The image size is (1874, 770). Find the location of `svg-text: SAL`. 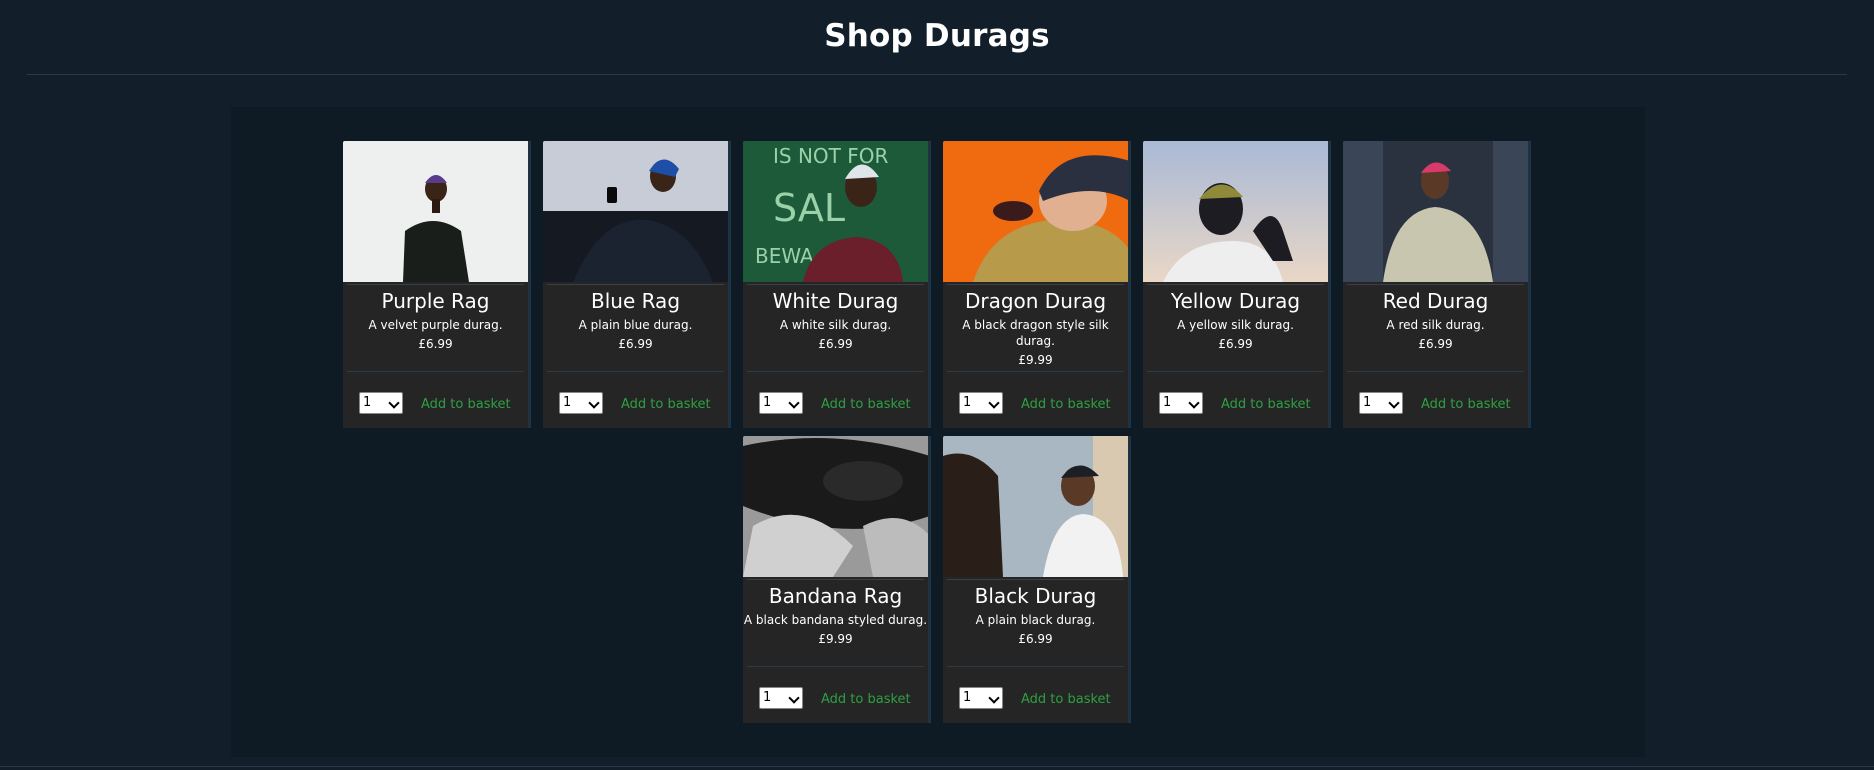

svg-text: SAL is located at coordinates (809, 208).